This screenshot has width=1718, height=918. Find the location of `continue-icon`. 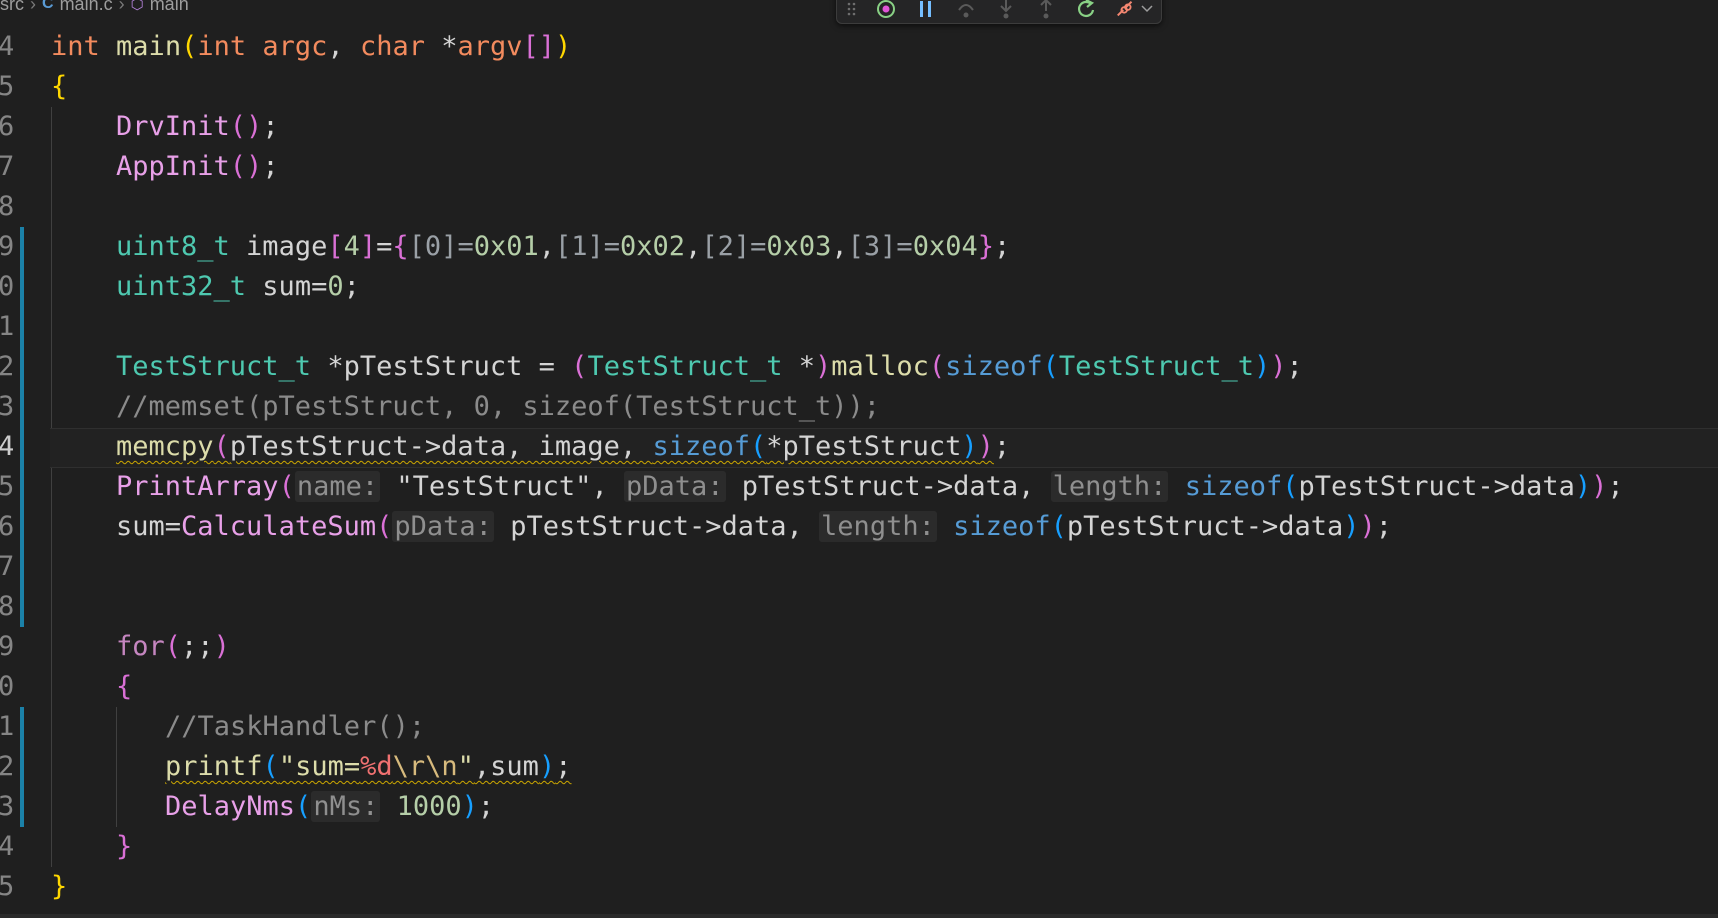

continue-icon is located at coordinates (886, 9).